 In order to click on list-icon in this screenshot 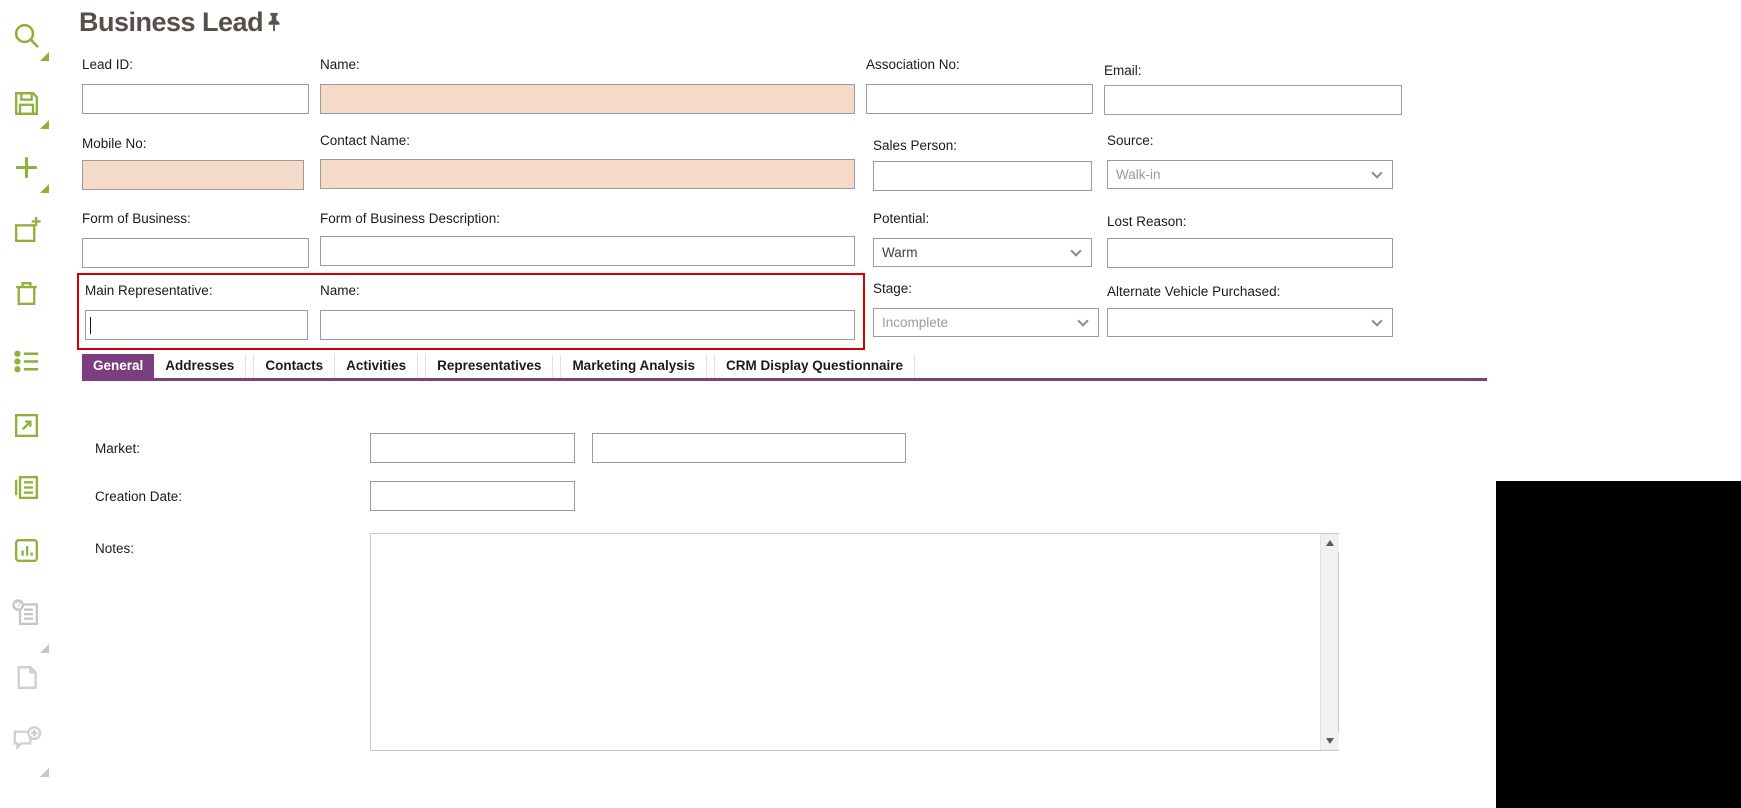, I will do `click(26, 361)`.